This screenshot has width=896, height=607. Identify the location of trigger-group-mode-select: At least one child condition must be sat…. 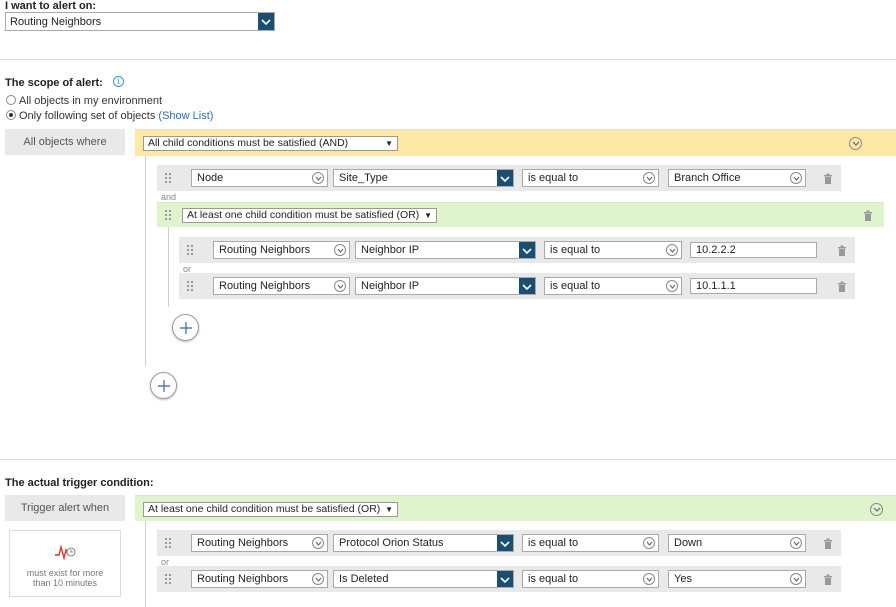
(270, 509).